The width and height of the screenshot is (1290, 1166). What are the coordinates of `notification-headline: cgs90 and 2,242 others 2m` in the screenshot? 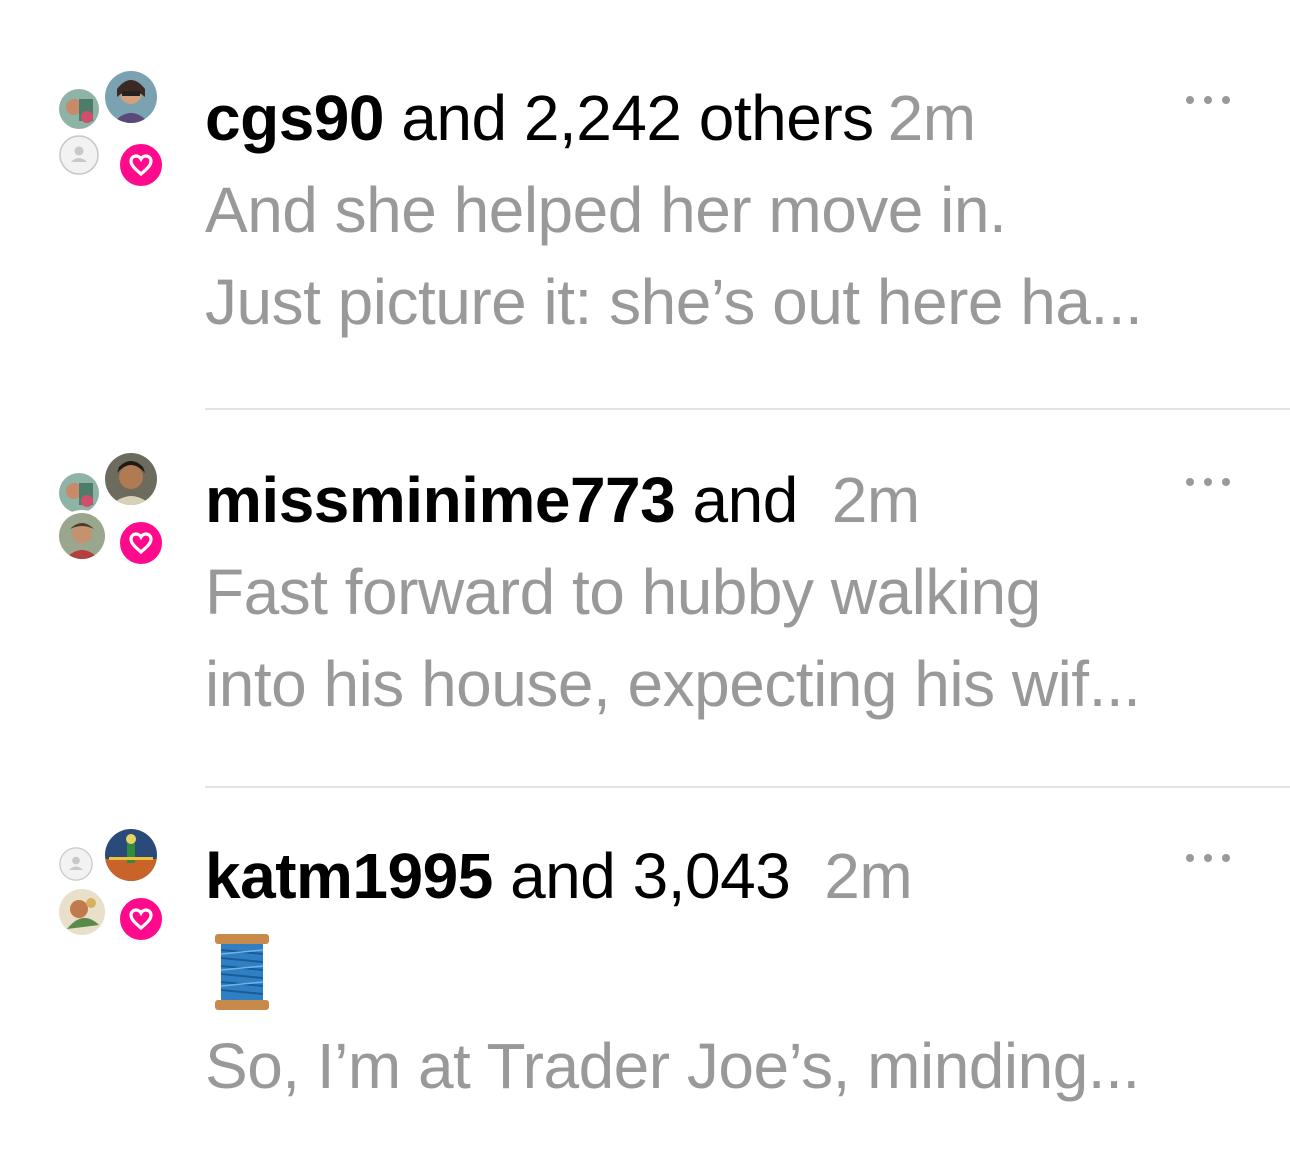 It's located at (590, 118).